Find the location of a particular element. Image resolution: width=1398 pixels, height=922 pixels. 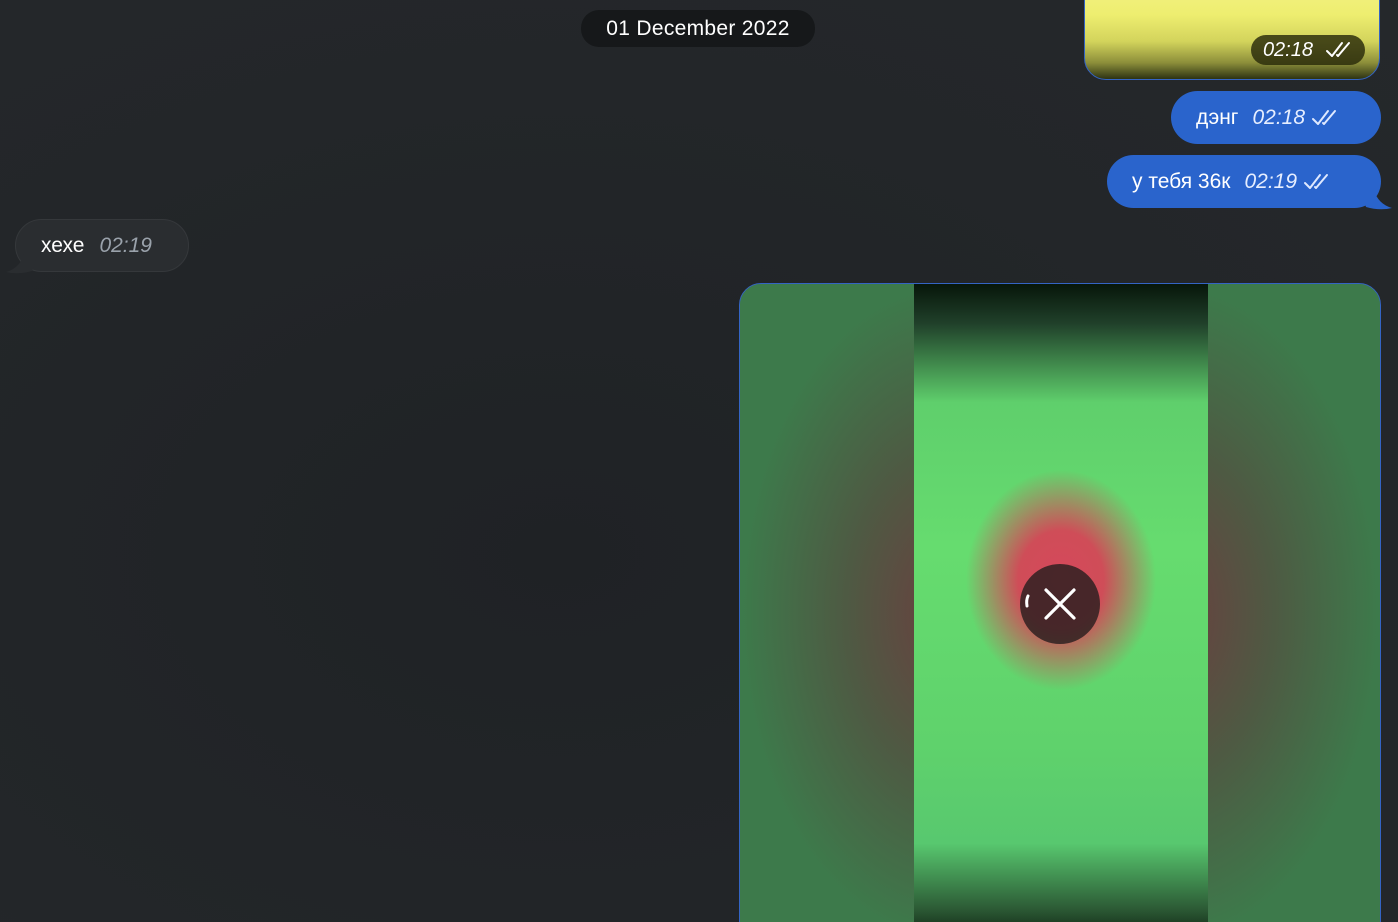

cancel-upload-button is located at coordinates (1060, 604).